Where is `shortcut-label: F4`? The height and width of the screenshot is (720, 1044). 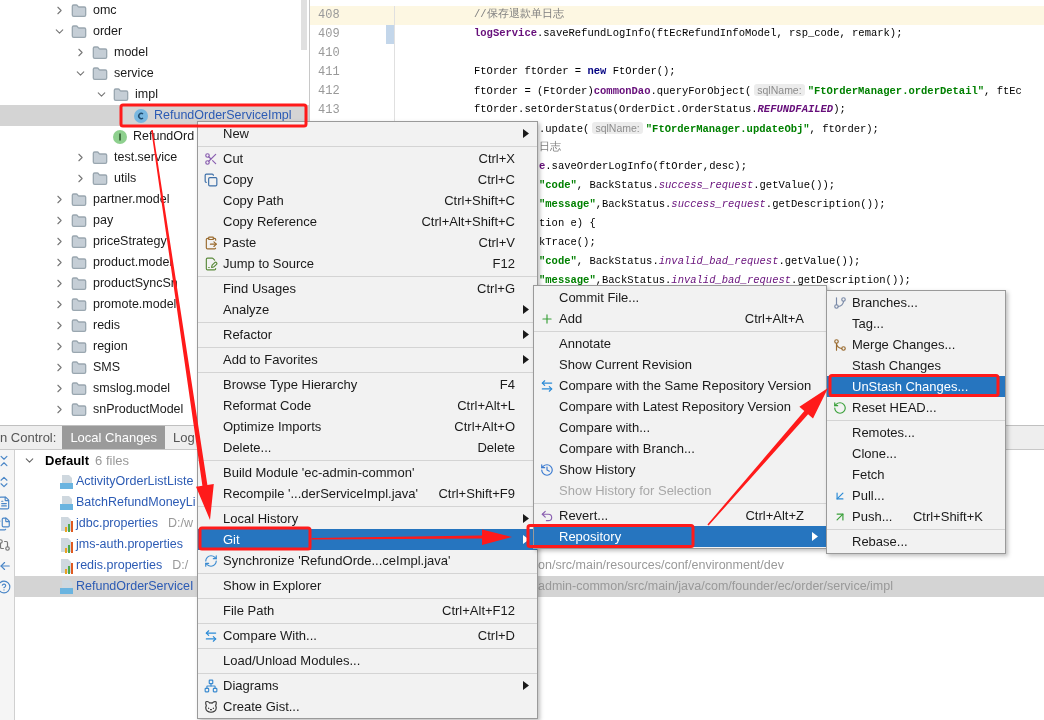
shortcut-label: F4 is located at coordinates (507, 384).